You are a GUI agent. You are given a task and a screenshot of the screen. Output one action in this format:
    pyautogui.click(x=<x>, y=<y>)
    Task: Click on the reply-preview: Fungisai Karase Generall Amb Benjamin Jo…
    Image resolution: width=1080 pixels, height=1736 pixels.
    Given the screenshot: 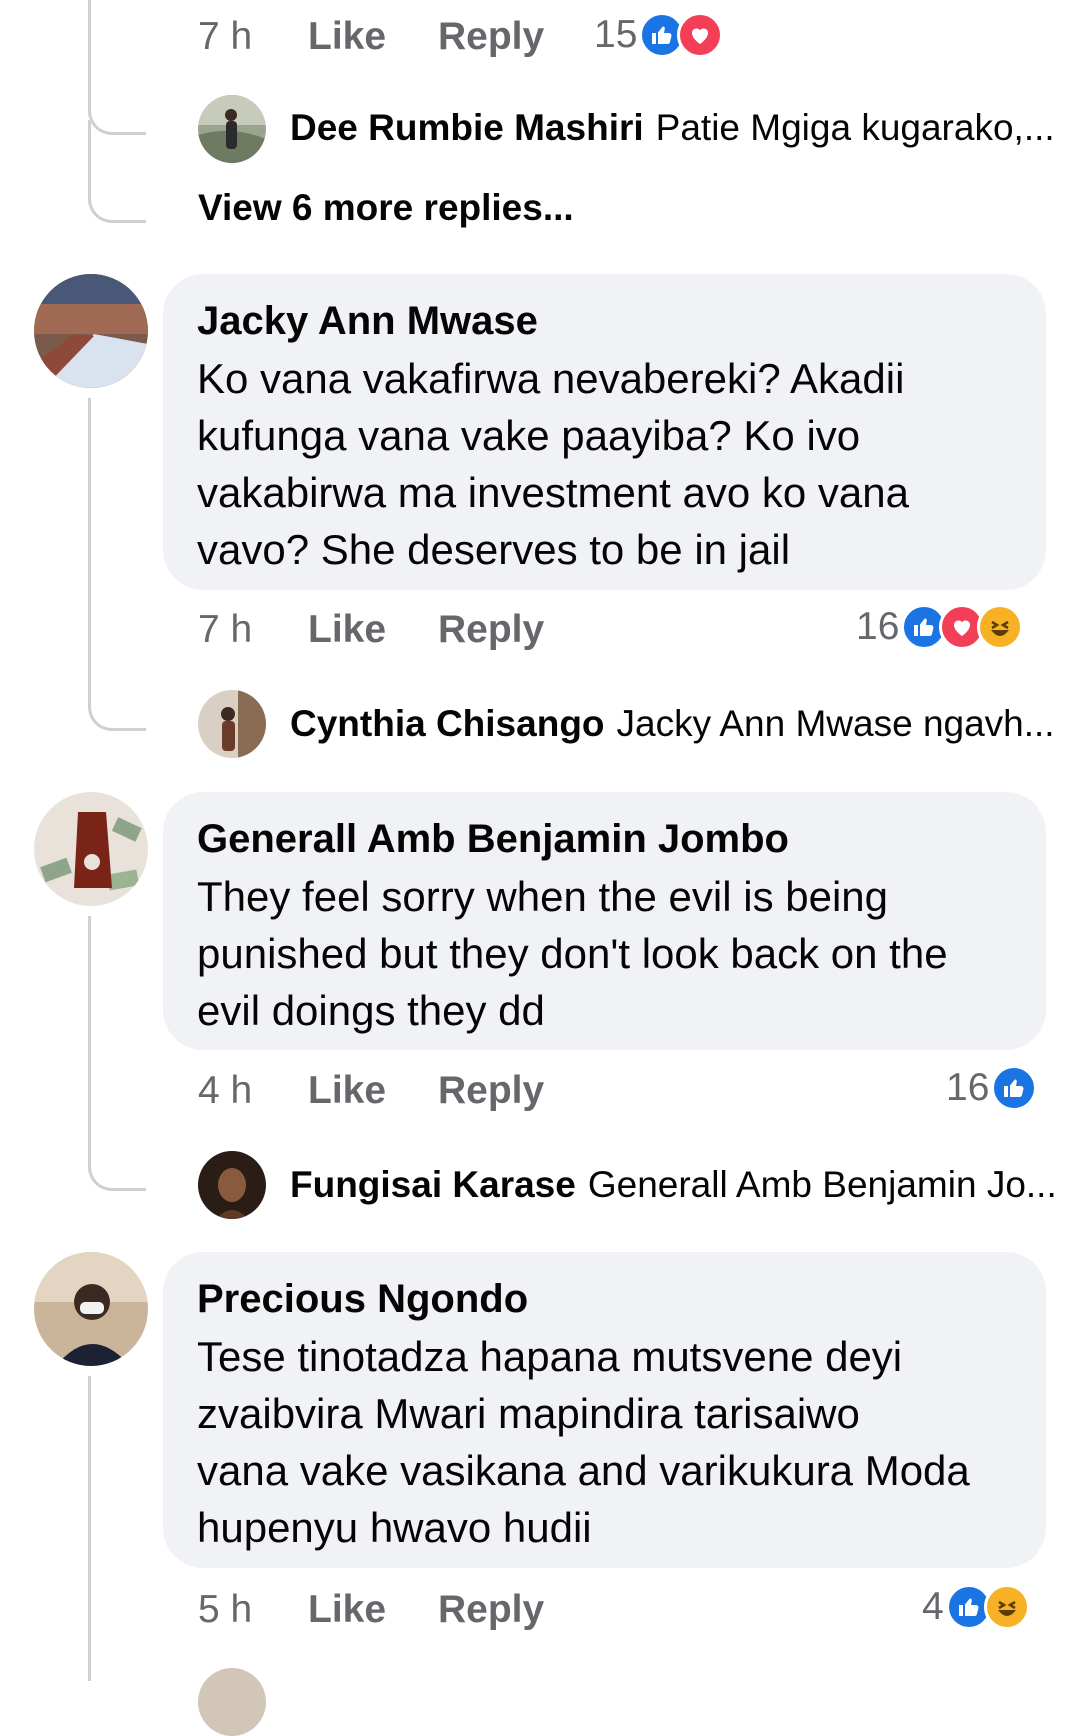 What is the action you would take?
    pyautogui.click(x=673, y=1185)
    